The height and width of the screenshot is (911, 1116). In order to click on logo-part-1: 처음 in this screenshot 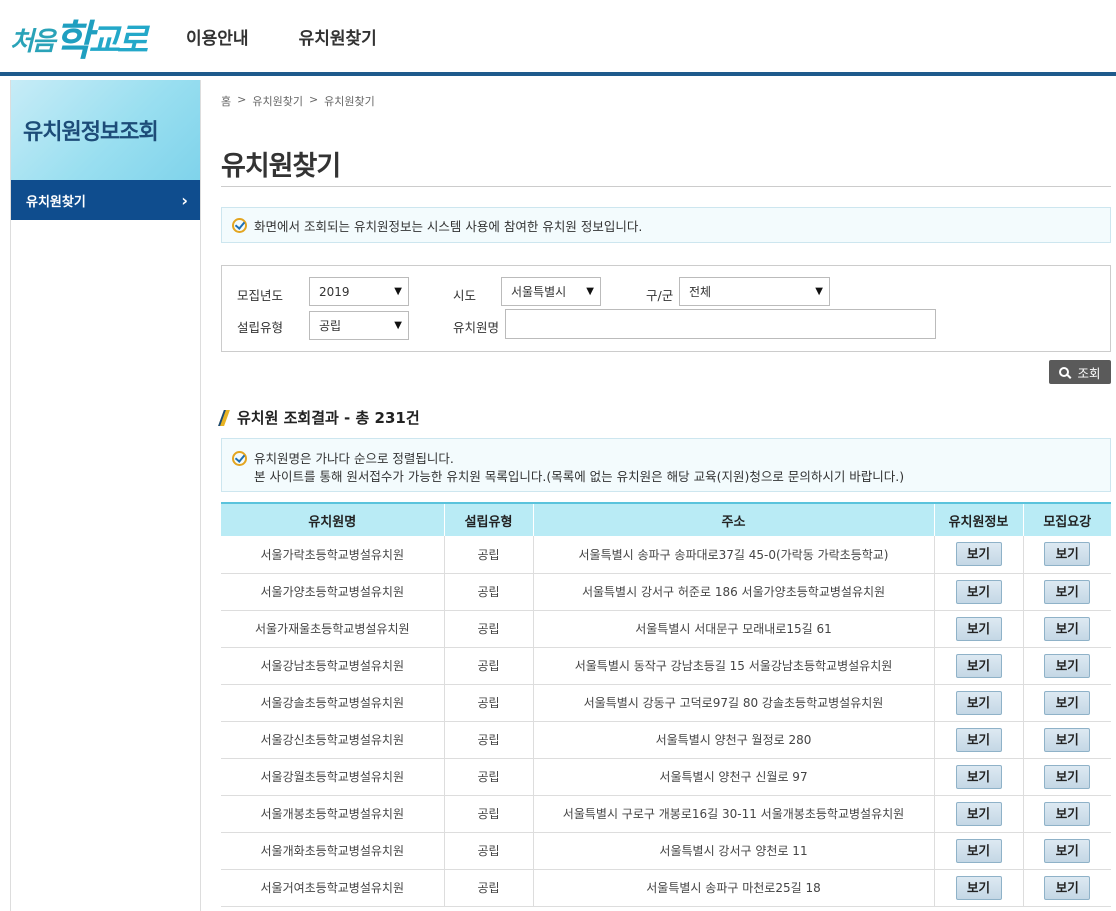, I will do `click(33, 42)`.